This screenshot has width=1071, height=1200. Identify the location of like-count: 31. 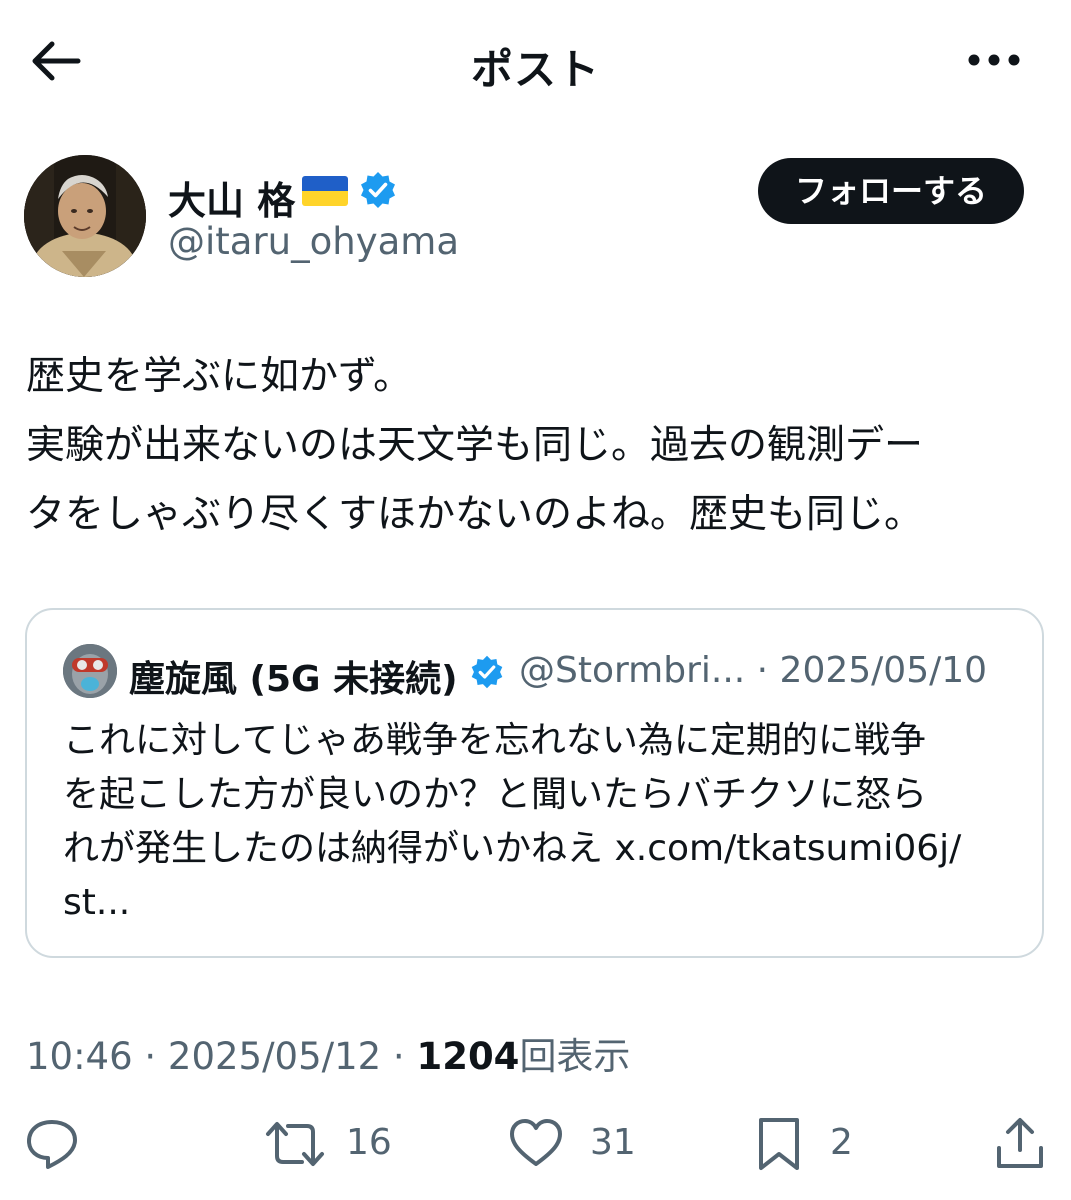
(613, 1142).